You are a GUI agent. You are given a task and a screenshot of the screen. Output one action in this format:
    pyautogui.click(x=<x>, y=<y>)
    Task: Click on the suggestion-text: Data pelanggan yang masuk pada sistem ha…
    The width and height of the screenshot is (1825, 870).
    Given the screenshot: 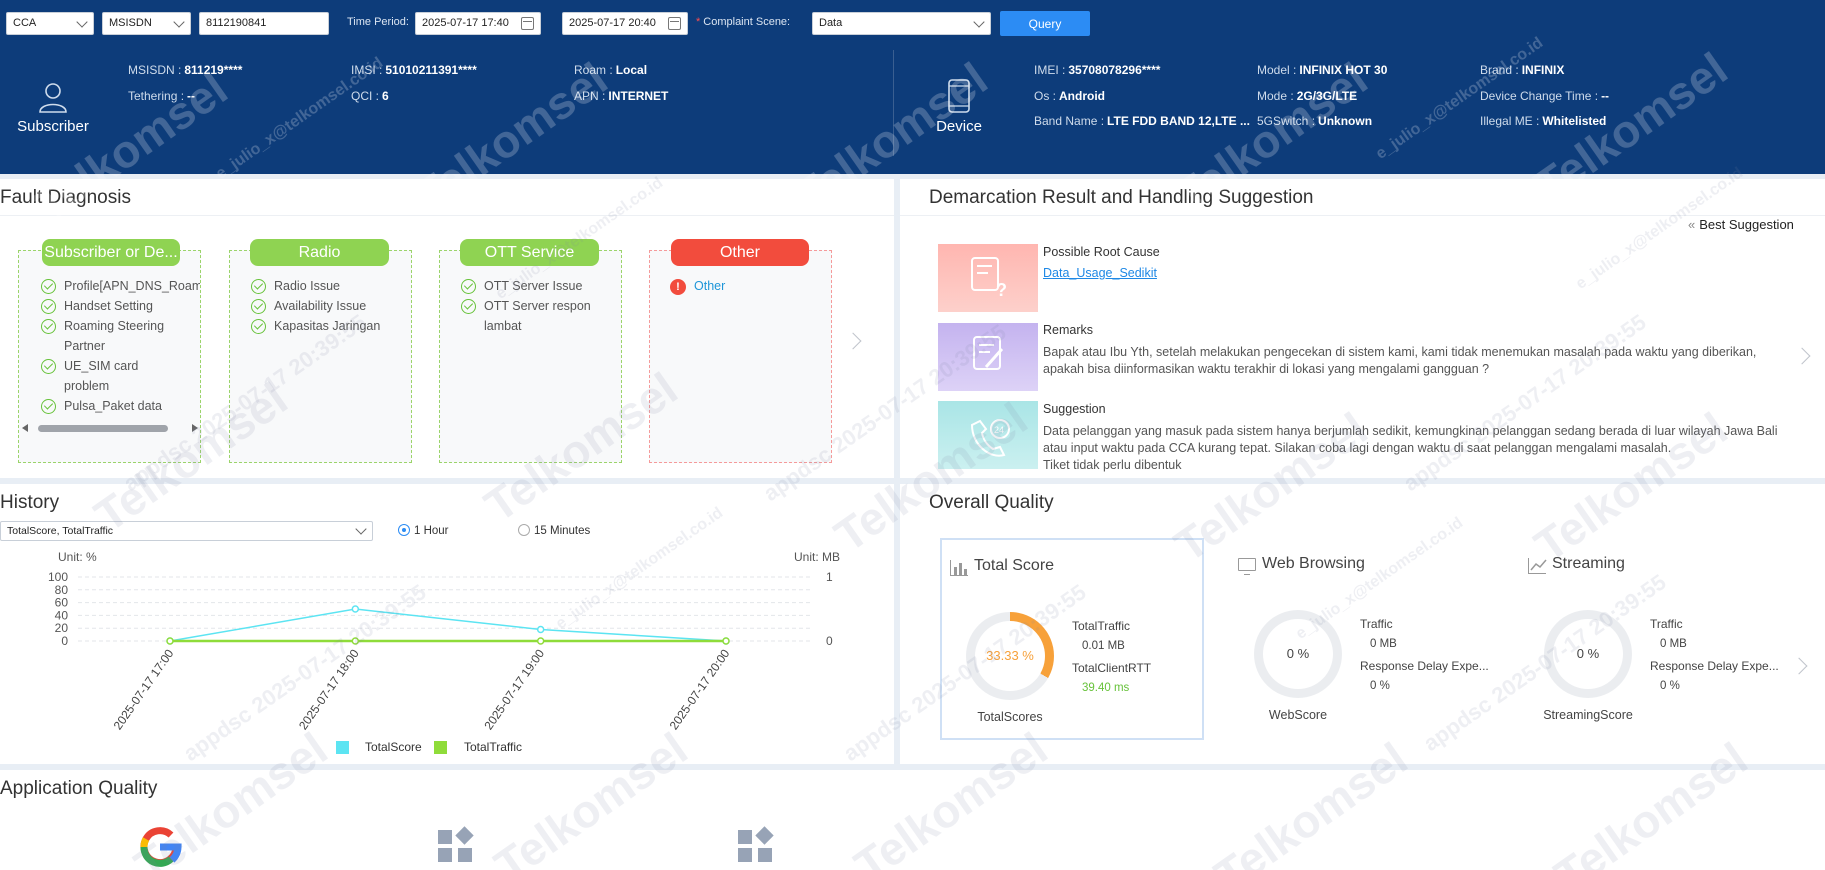 What is the action you would take?
    pyautogui.click(x=1410, y=439)
    